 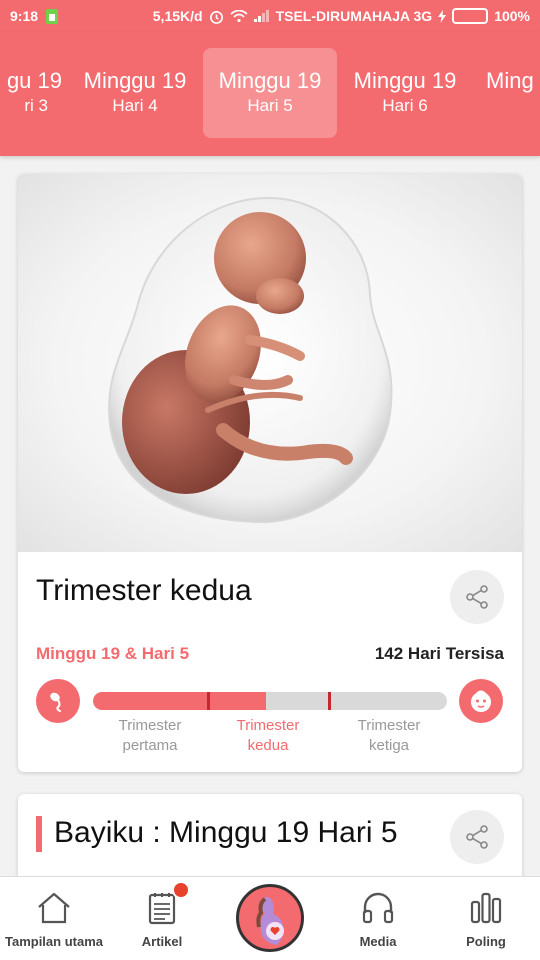 What do you see at coordinates (162, 941) in the screenshot?
I see `nav-label: Artikel` at bounding box center [162, 941].